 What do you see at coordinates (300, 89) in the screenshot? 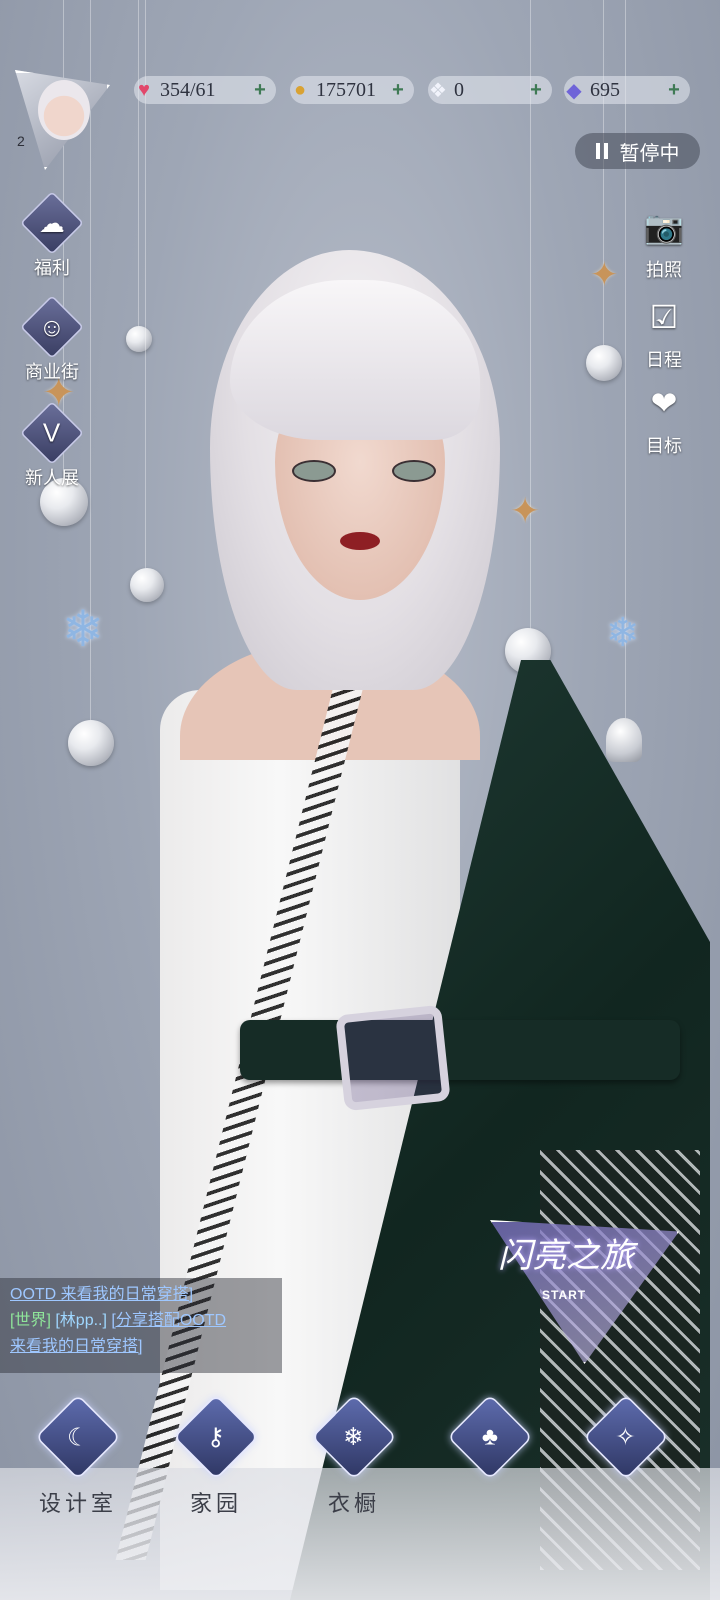
I see `gold-coin-icon: ●` at bounding box center [300, 89].